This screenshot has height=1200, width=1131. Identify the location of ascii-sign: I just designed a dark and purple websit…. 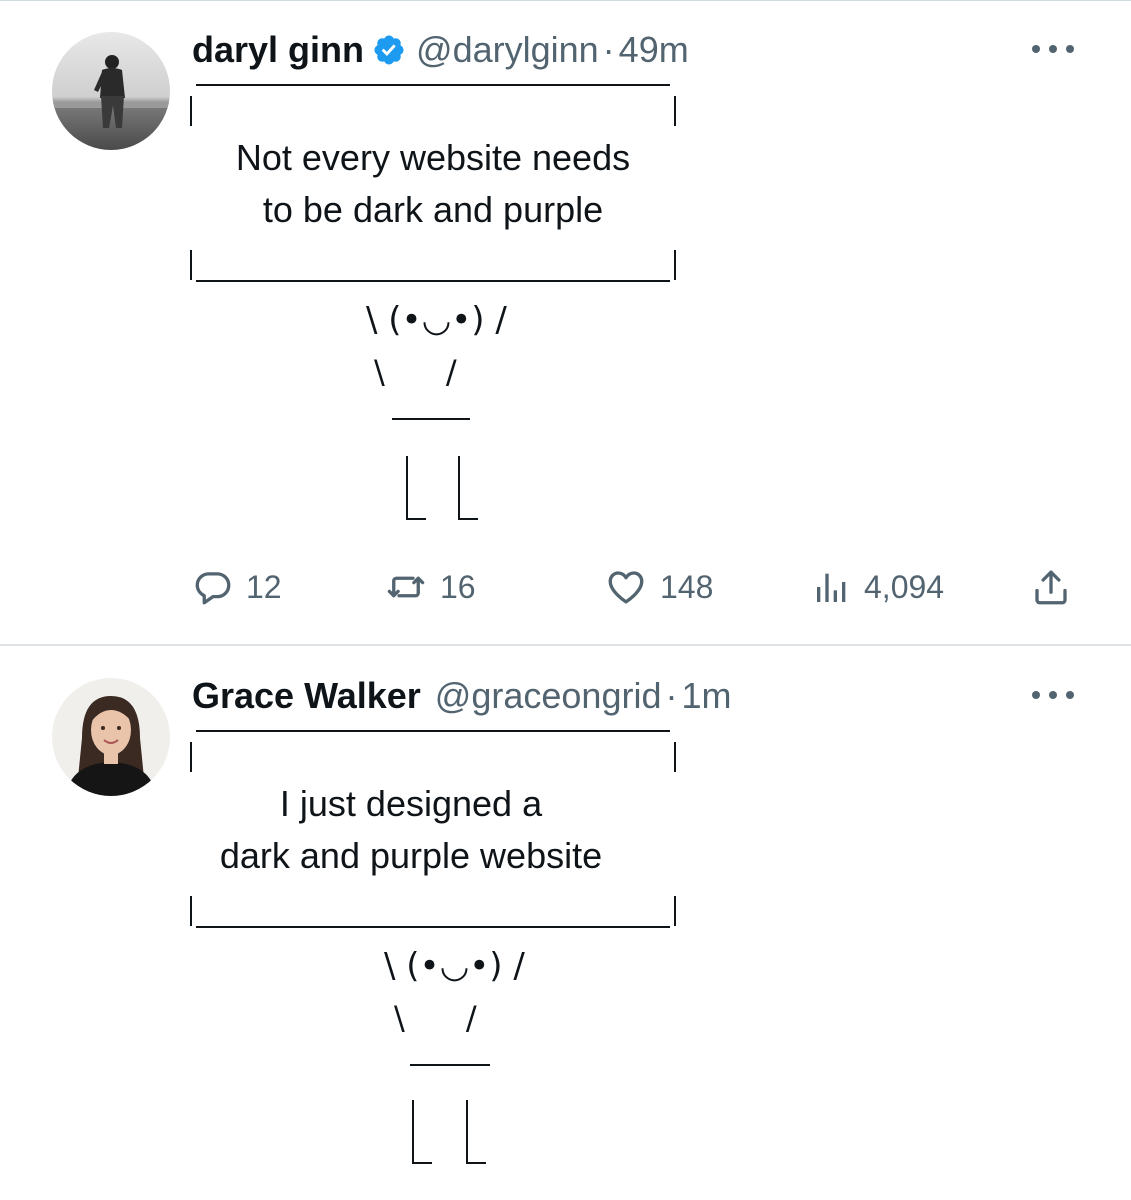
(437, 830).